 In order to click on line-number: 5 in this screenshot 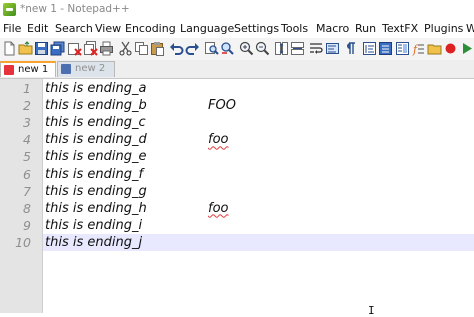, I will do `click(27, 157)`.